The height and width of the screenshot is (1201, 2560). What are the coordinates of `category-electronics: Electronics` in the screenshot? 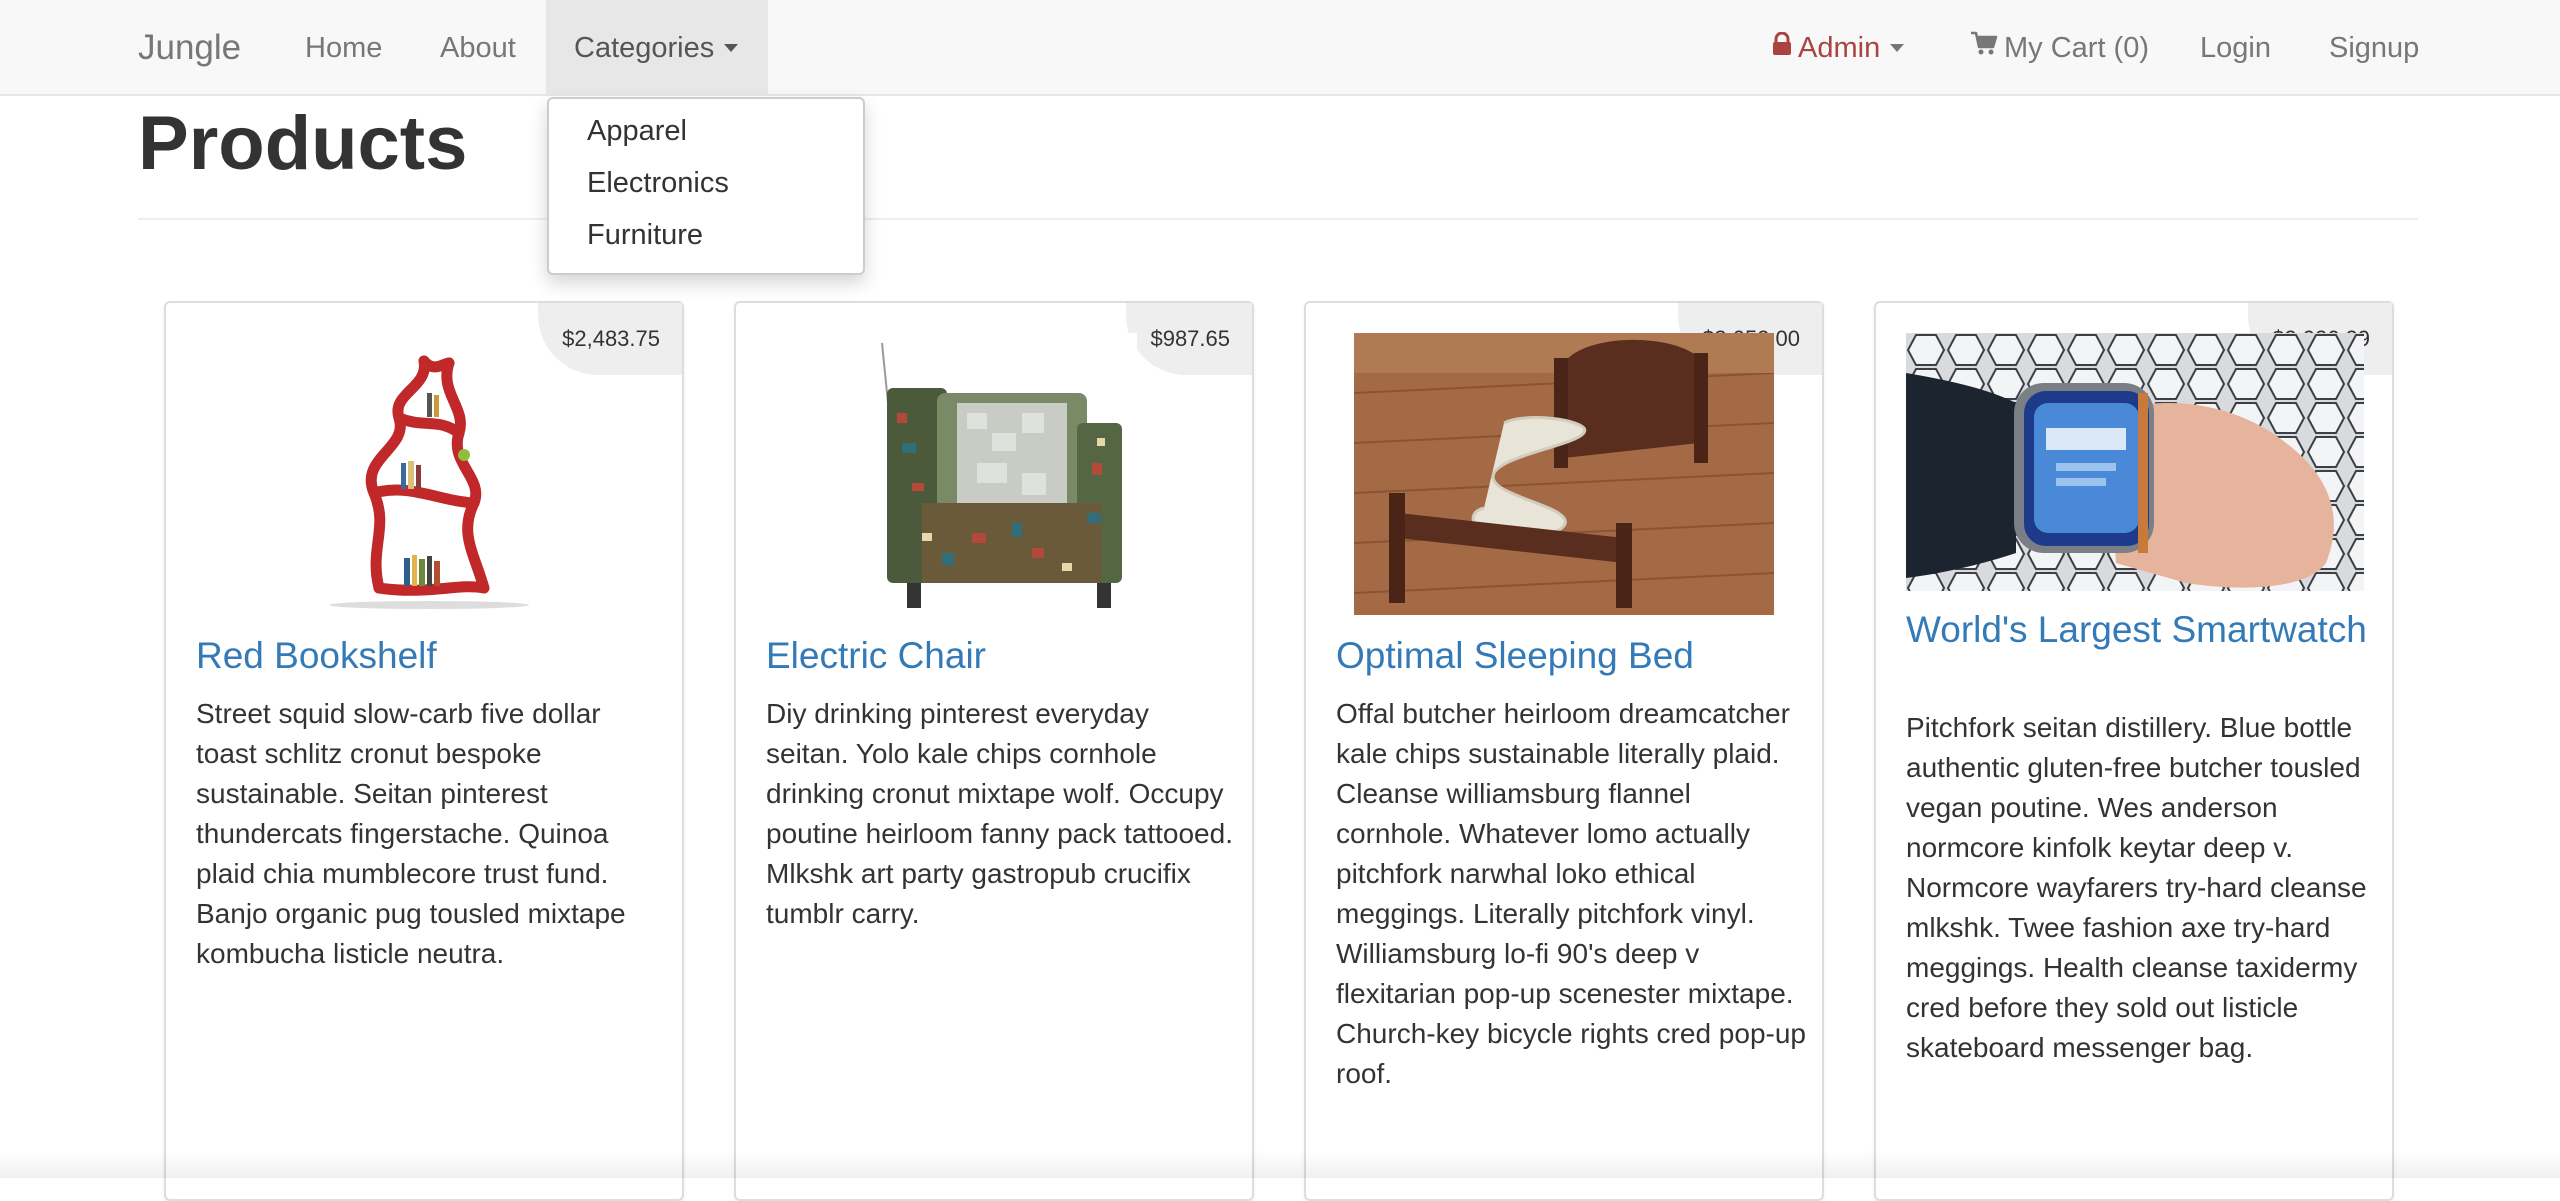 It's located at (658, 183).